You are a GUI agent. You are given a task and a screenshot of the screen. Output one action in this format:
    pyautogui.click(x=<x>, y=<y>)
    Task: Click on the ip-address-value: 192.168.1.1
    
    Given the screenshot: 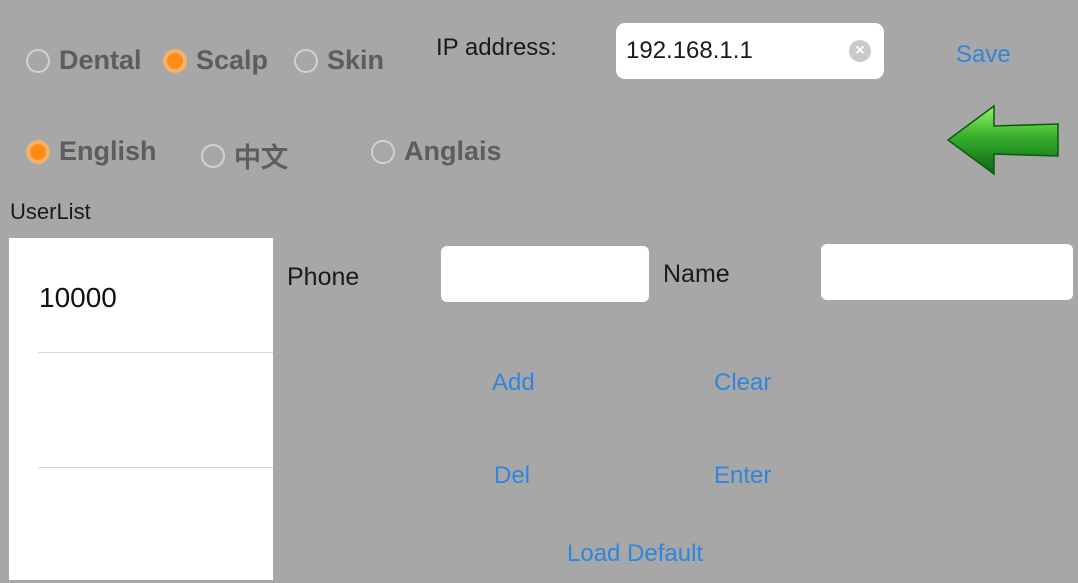 What is the action you would take?
    pyautogui.click(x=689, y=51)
    